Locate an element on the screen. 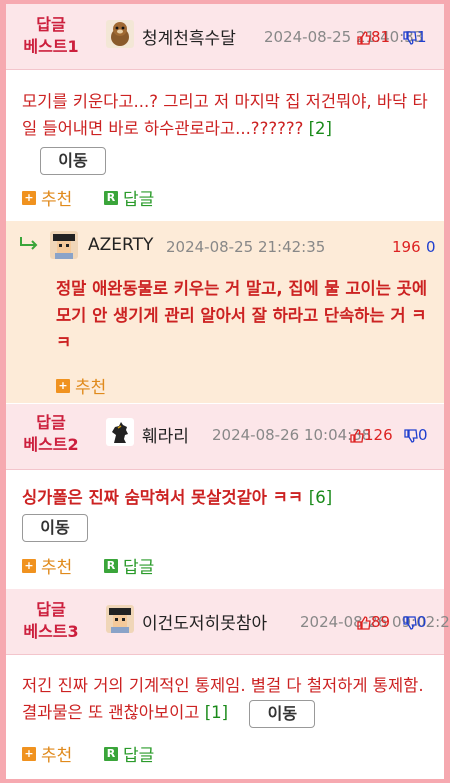 Image resolution: width=450 pixels, height=783 pixels. upvote-button: 89 is located at coordinates (373, 622).